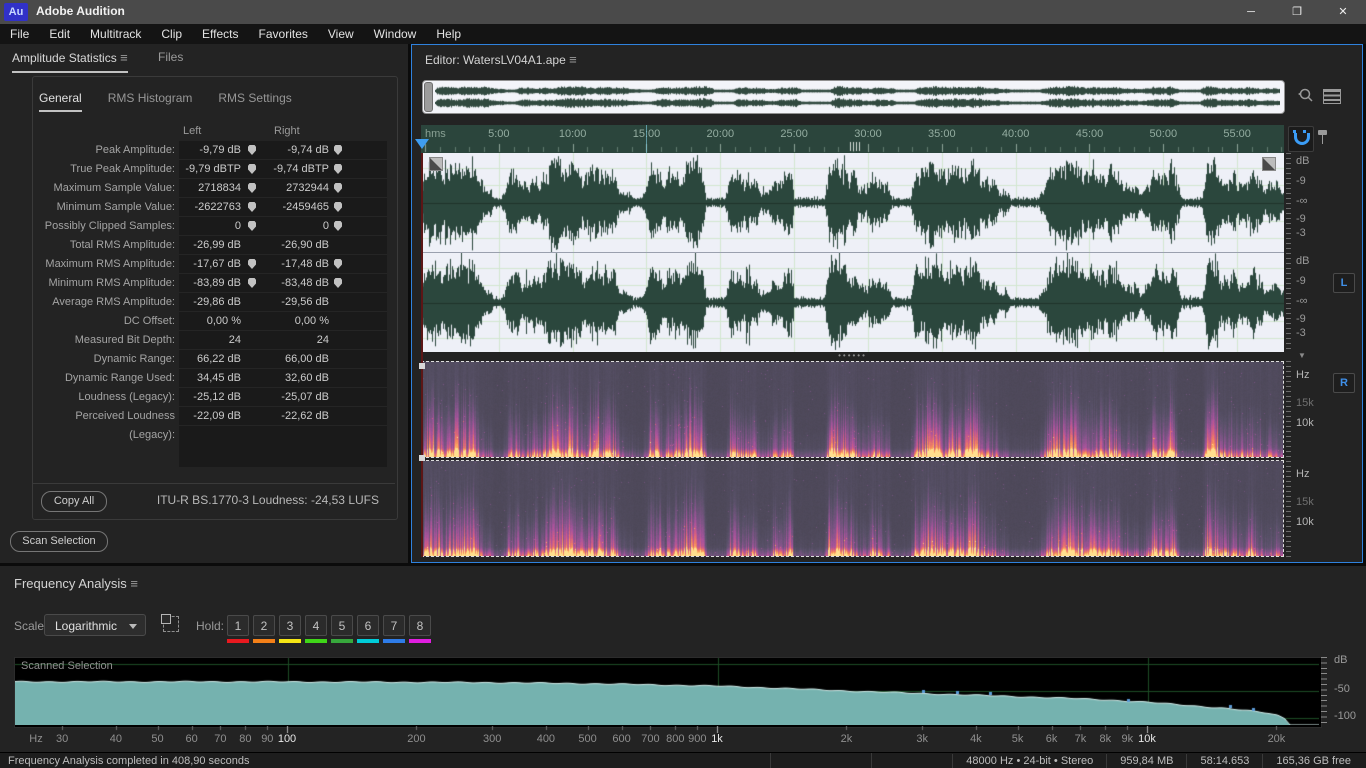  I want to click on hold-button-1: 1, so click(238, 625).